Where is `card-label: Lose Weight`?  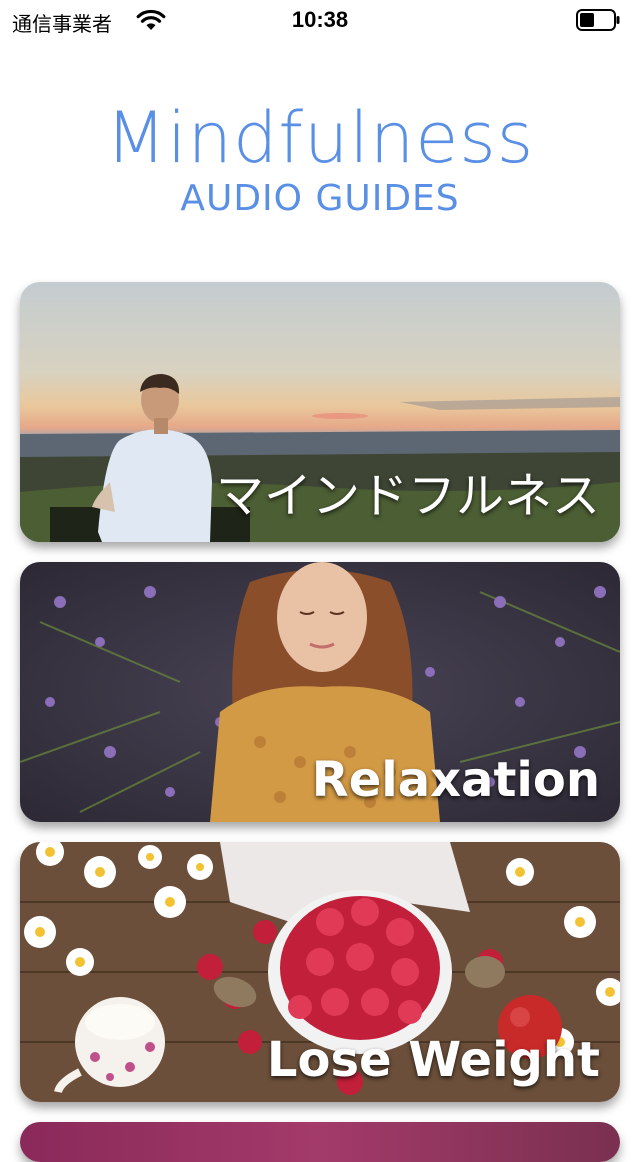
card-label: Lose Weight is located at coordinates (433, 1060).